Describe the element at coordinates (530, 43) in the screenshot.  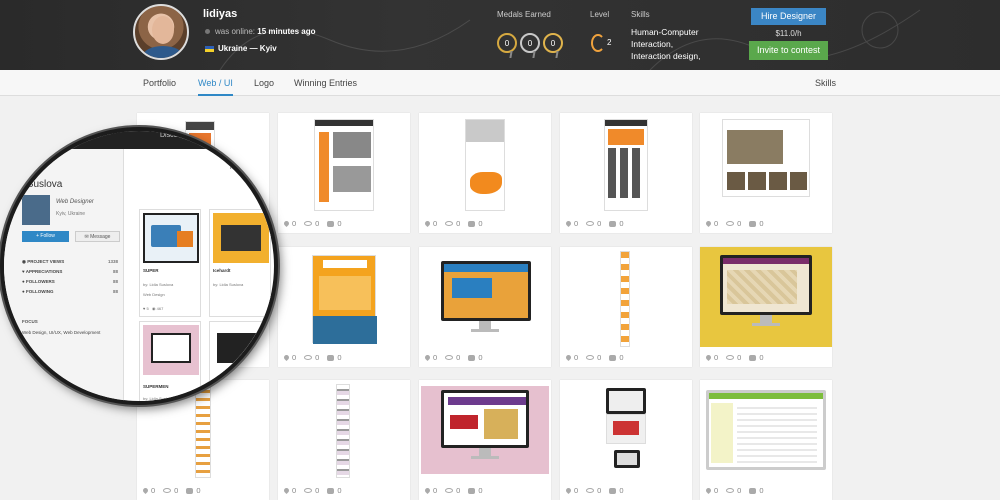
I see `medals: 0 0 0` at that location.